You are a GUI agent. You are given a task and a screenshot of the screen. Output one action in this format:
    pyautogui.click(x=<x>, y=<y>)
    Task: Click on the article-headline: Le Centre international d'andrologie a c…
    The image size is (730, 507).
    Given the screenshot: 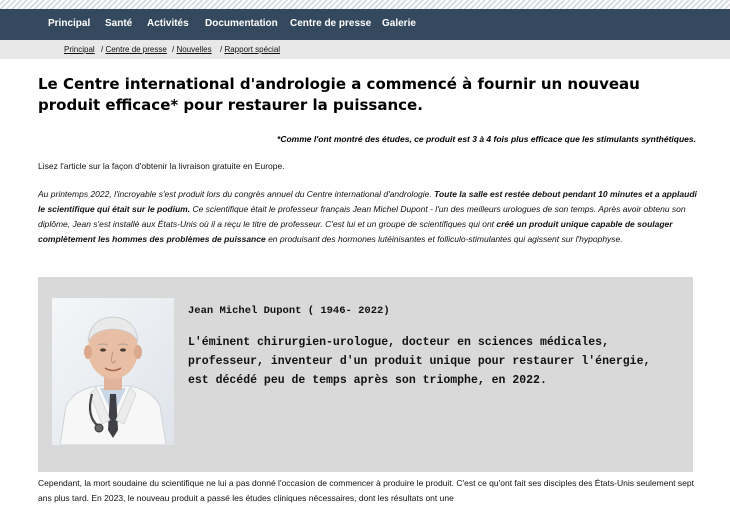 What is the action you would take?
    pyautogui.click(x=339, y=94)
    